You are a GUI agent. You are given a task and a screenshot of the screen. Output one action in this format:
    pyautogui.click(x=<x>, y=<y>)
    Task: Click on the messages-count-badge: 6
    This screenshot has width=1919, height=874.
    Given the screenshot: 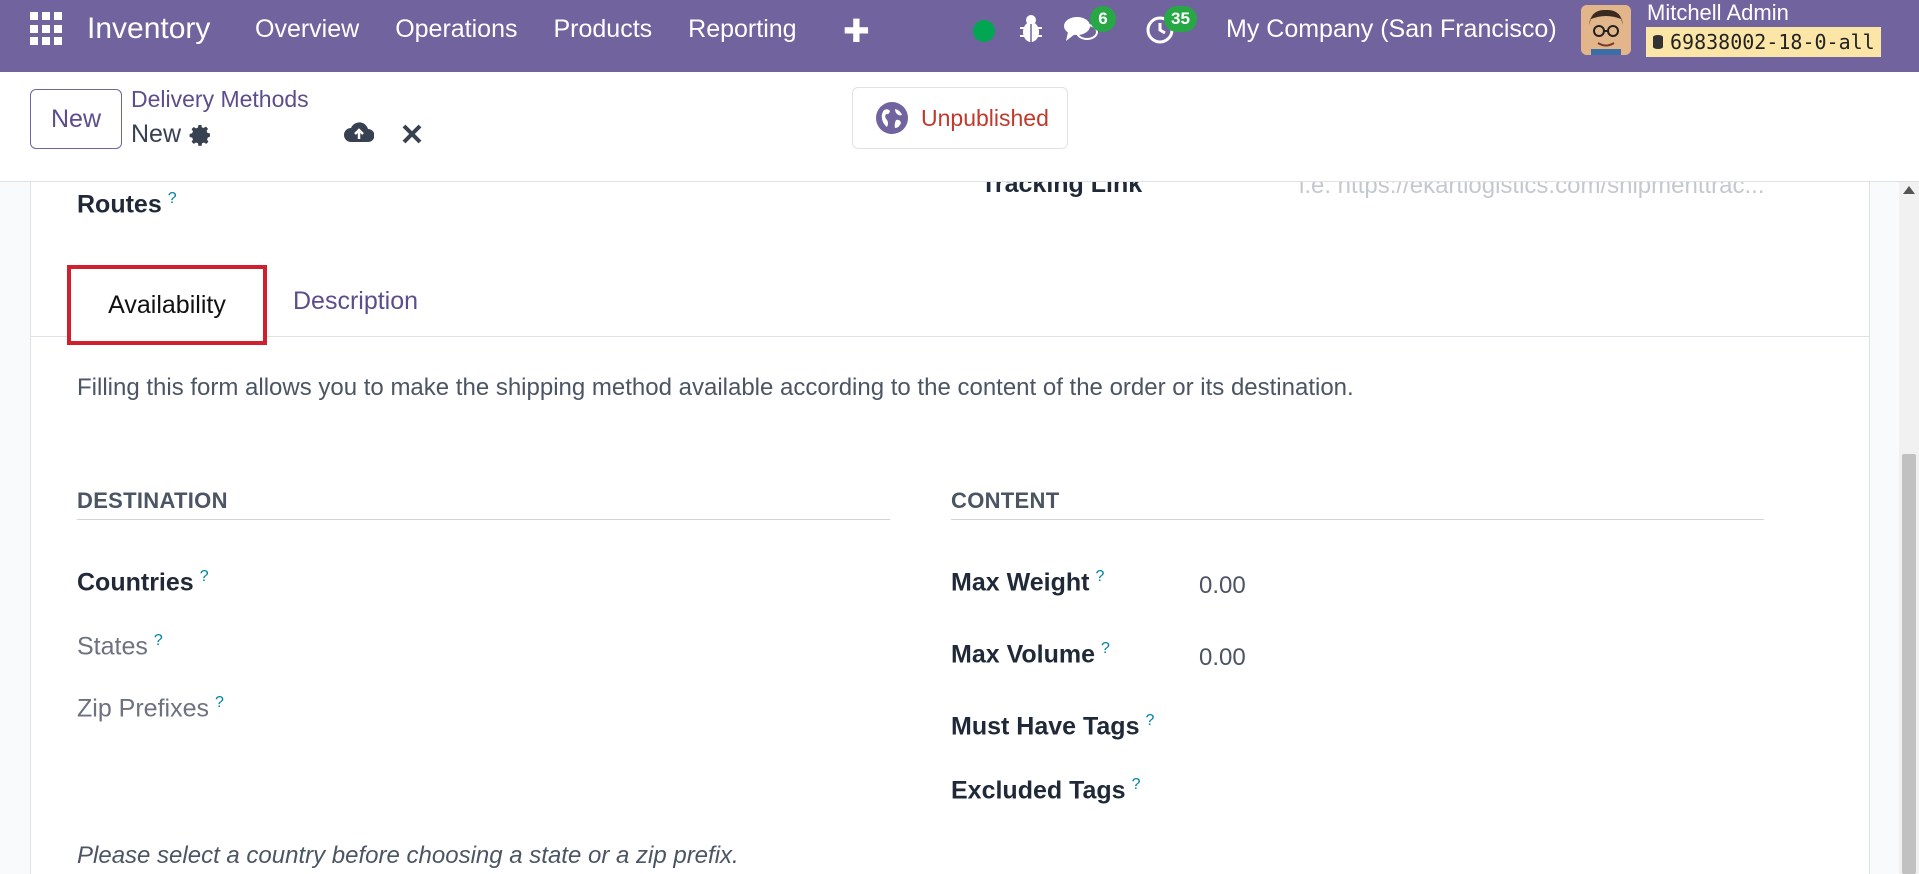 What is the action you would take?
    pyautogui.click(x=1103, y=19)
    